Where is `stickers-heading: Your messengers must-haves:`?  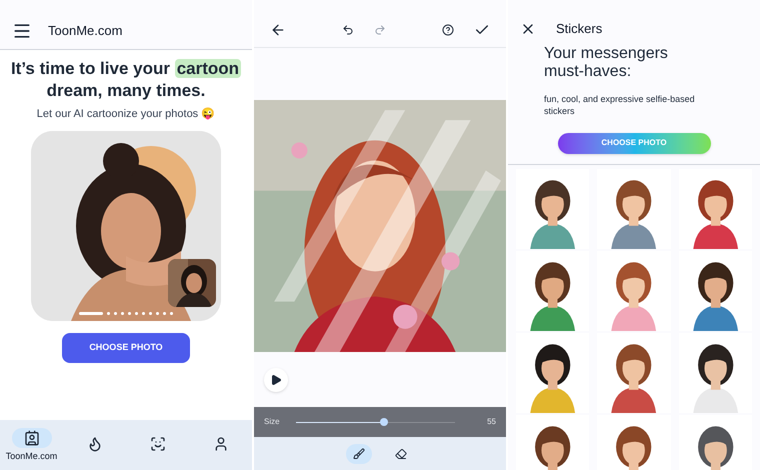
stickers-heading: Your messengers must-haves: is located at coordinates (606, 63).